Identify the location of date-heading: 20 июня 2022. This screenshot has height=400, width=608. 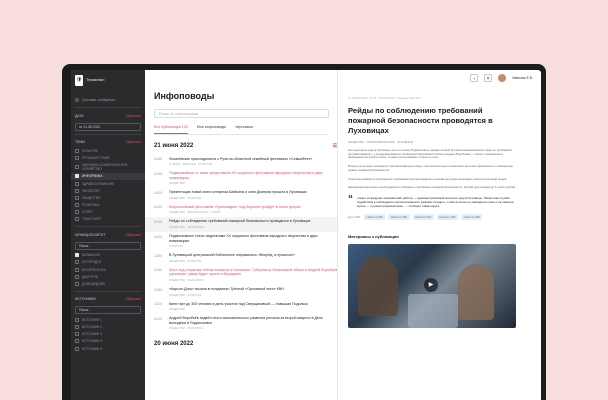
(245, 344).